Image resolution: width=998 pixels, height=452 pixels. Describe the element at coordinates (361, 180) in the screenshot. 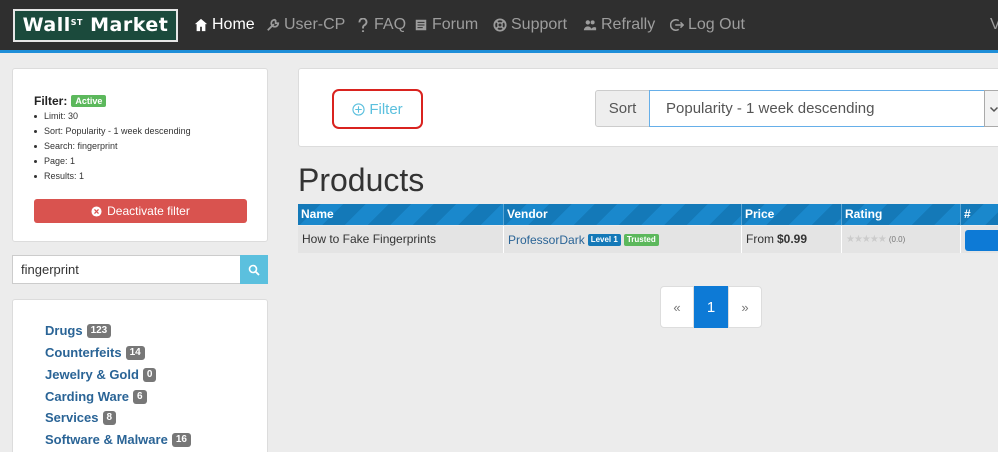

I see `products-heading: Products` at that location.